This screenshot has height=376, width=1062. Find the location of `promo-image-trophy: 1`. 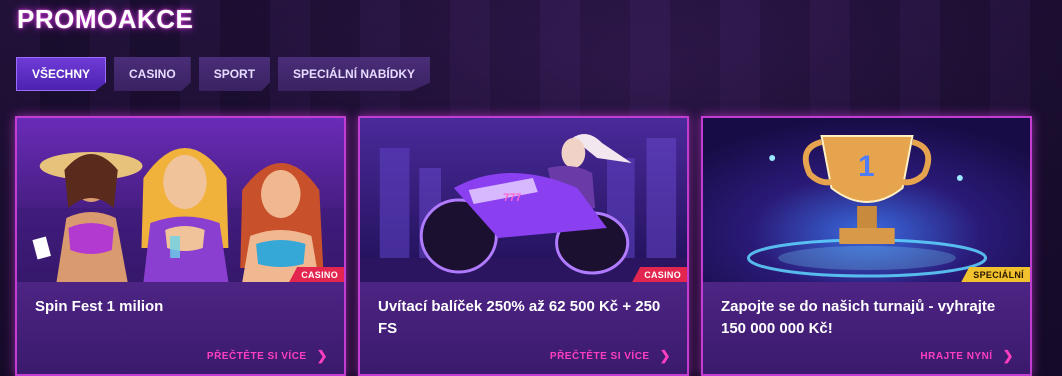

promo-image-trophy: 1 is located at coordinates (866, 200).